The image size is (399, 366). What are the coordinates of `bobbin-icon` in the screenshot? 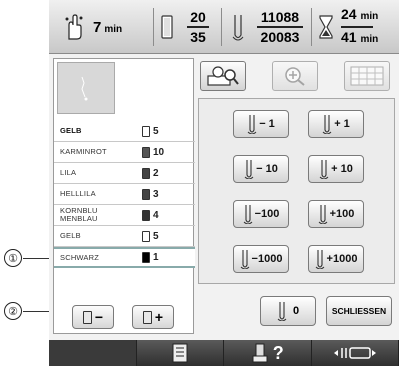 It's located at (167, 27).